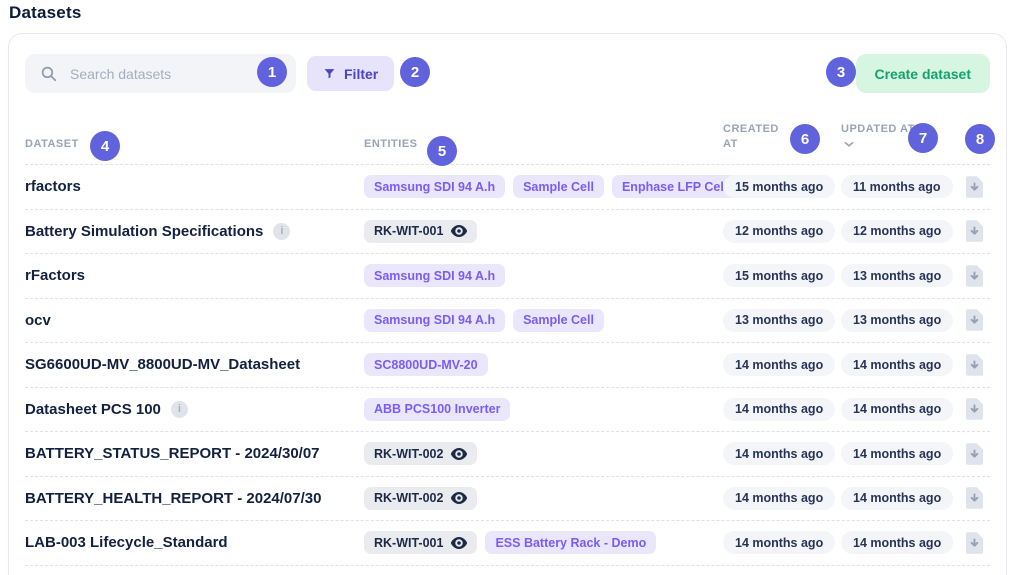  Describe the element at coordinates (52, 144) in the screenshot. I see `column-header-dataset: DATASET` at that location.